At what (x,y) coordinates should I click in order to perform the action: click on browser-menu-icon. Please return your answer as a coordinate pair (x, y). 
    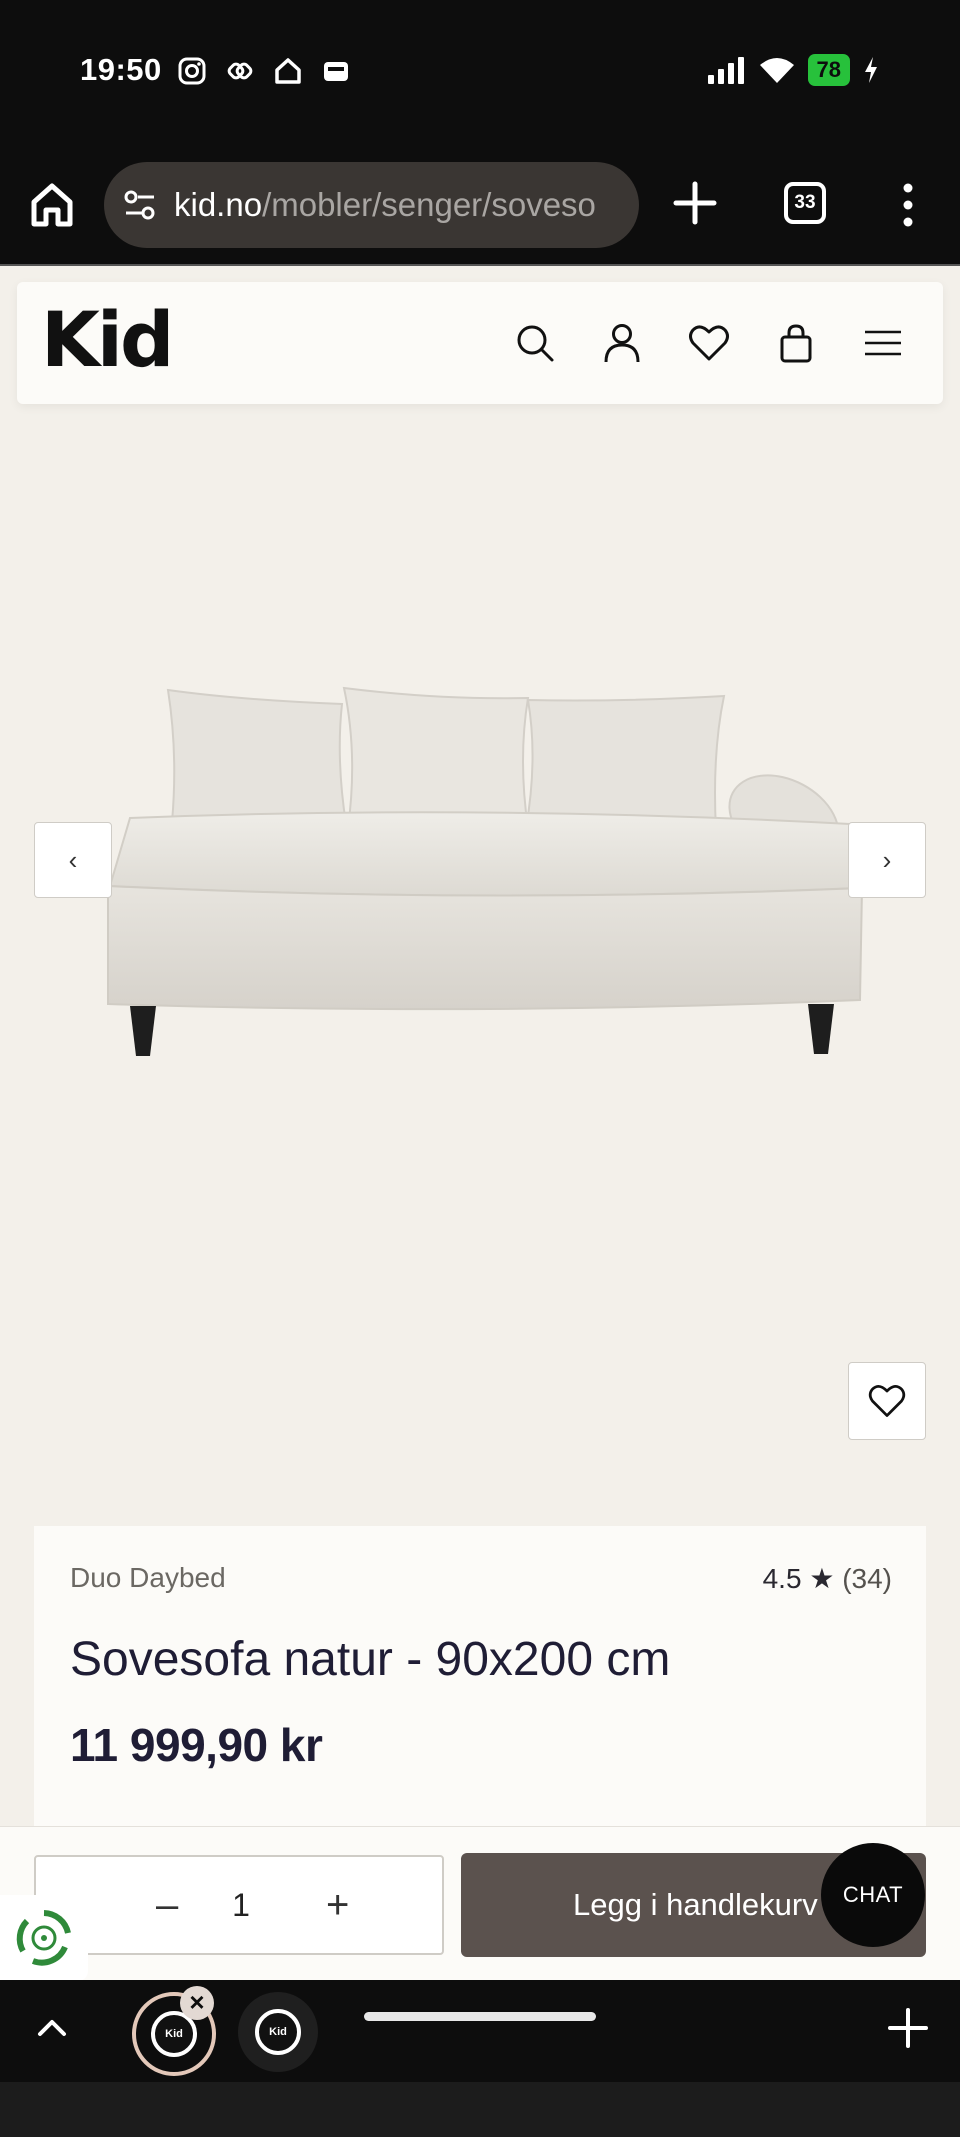
    Looking at the image, I should click on (908, 205).